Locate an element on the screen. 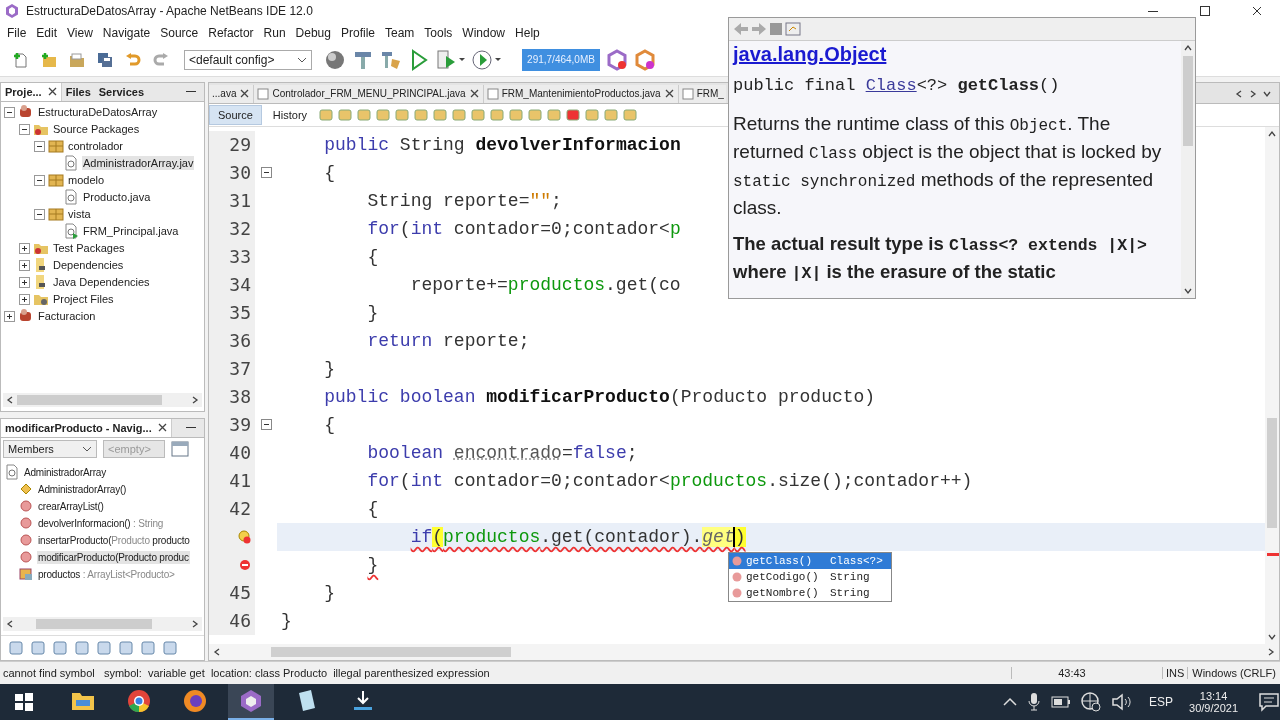 The image size is (1280, 720). config-dropdown: <default config> is located at coordinates (248, 59).